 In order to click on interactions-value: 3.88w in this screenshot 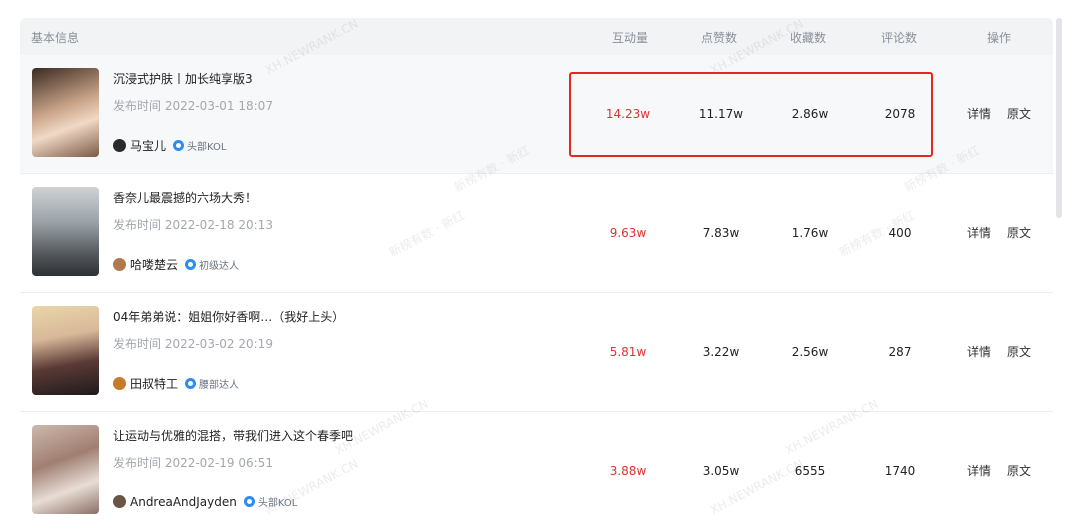, I will do `click(628, 471)`.